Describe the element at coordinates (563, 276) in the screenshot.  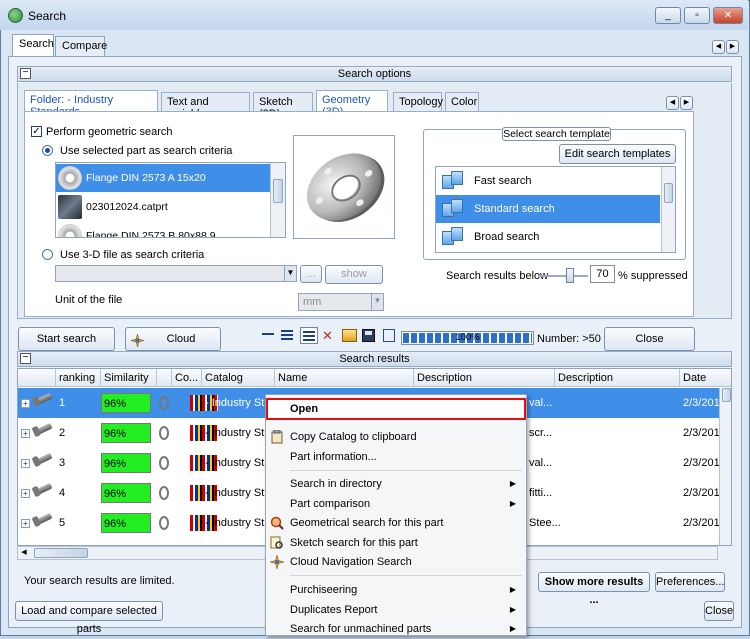
I see `suppress-slider-track` at that location.